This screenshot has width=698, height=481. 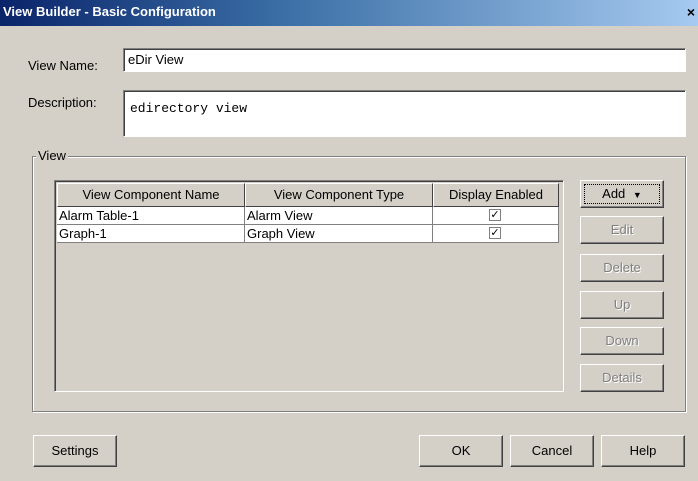 What do you see at coordinates (339, 234) in the screenshot?
I see `component-type-cell: Graph View` at bounding box center [339, 234].